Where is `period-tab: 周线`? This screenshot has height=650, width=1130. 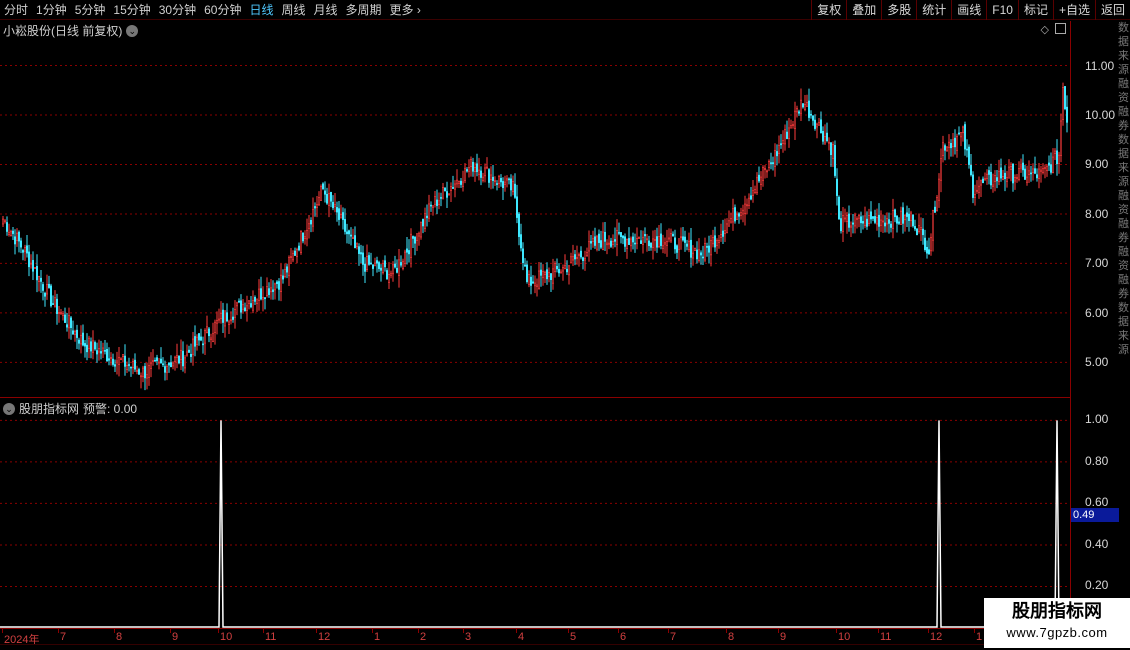
period-tab: 周线 is located at coordinates (293, 10).